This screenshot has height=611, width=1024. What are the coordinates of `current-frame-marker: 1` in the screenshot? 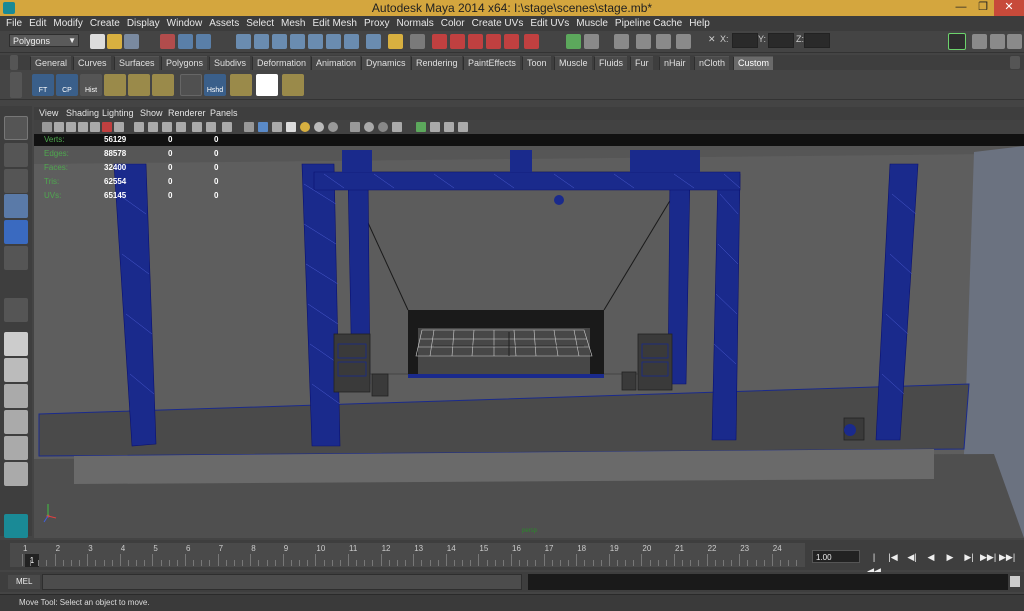 It's located at (32, 560).